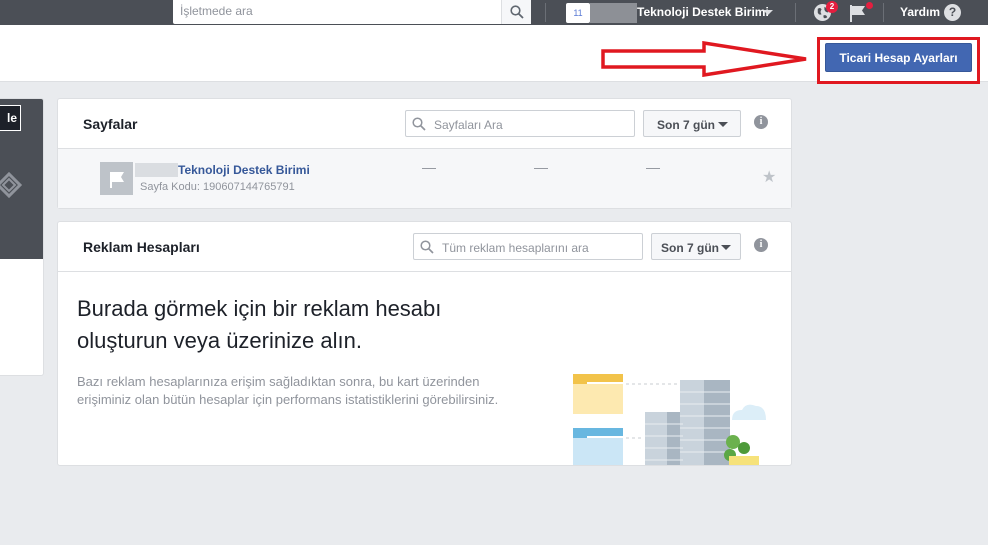 This screenshot has height=545, width=988. What do you see at coordinates (703, 12) in the screenshot?
I see `business-switcher: Teknoloji Destek Birimi` at bounding box center [703, 12].